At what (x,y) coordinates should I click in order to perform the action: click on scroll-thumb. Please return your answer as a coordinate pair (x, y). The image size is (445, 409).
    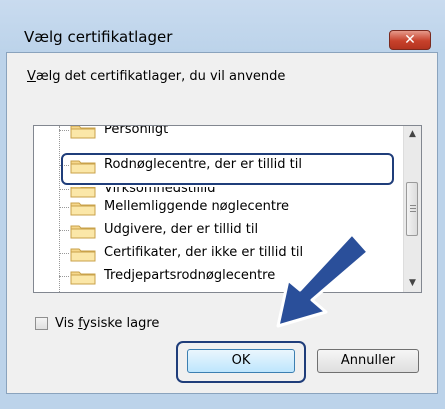
    Looking at the image, I should click on (412, 209).